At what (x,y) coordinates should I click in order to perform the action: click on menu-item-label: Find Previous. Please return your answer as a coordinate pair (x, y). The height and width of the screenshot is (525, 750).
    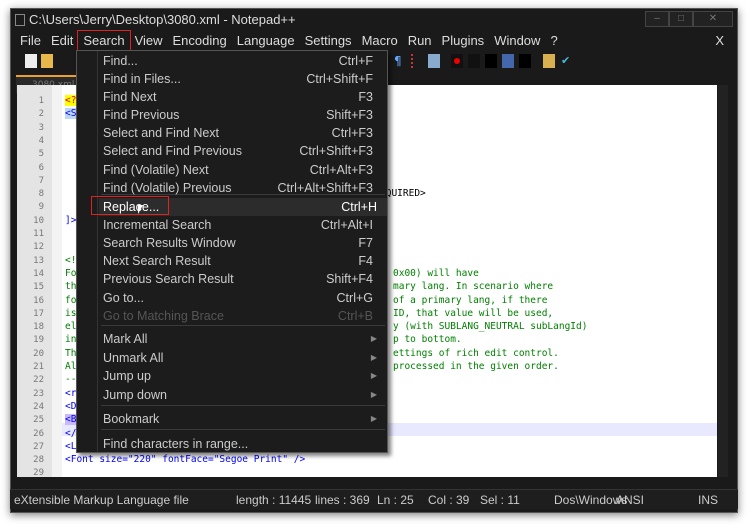
    Looking at the image, I should click on (141, 115).